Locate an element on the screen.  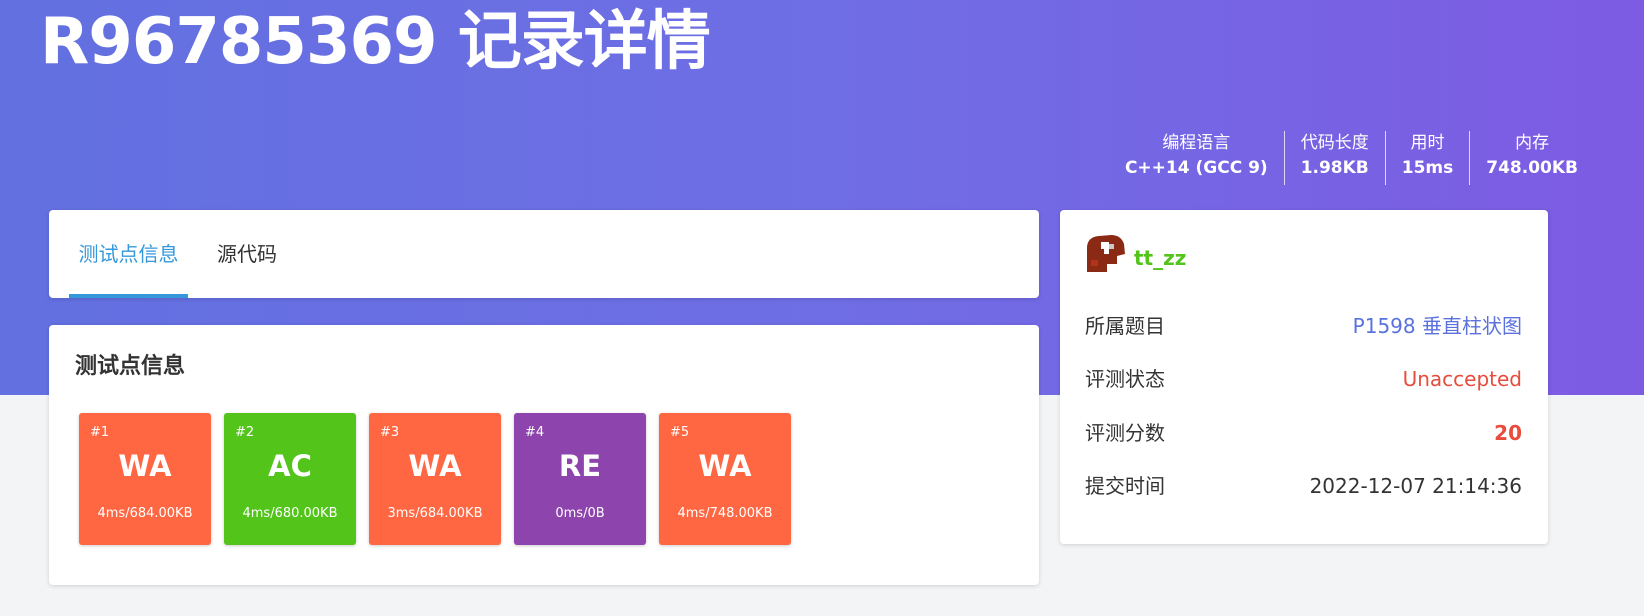
stat-label: 内存 is located at coordinates (1532, 143).